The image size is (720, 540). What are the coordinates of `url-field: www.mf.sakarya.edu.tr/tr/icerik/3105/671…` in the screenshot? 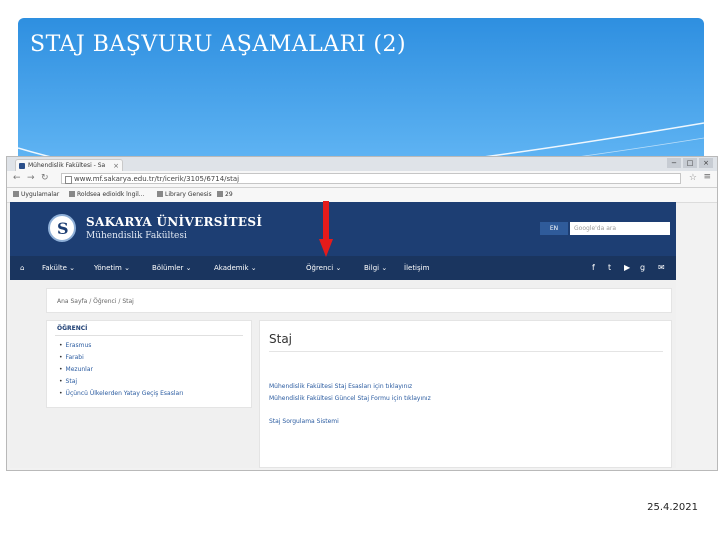 It's located at (371, 178).